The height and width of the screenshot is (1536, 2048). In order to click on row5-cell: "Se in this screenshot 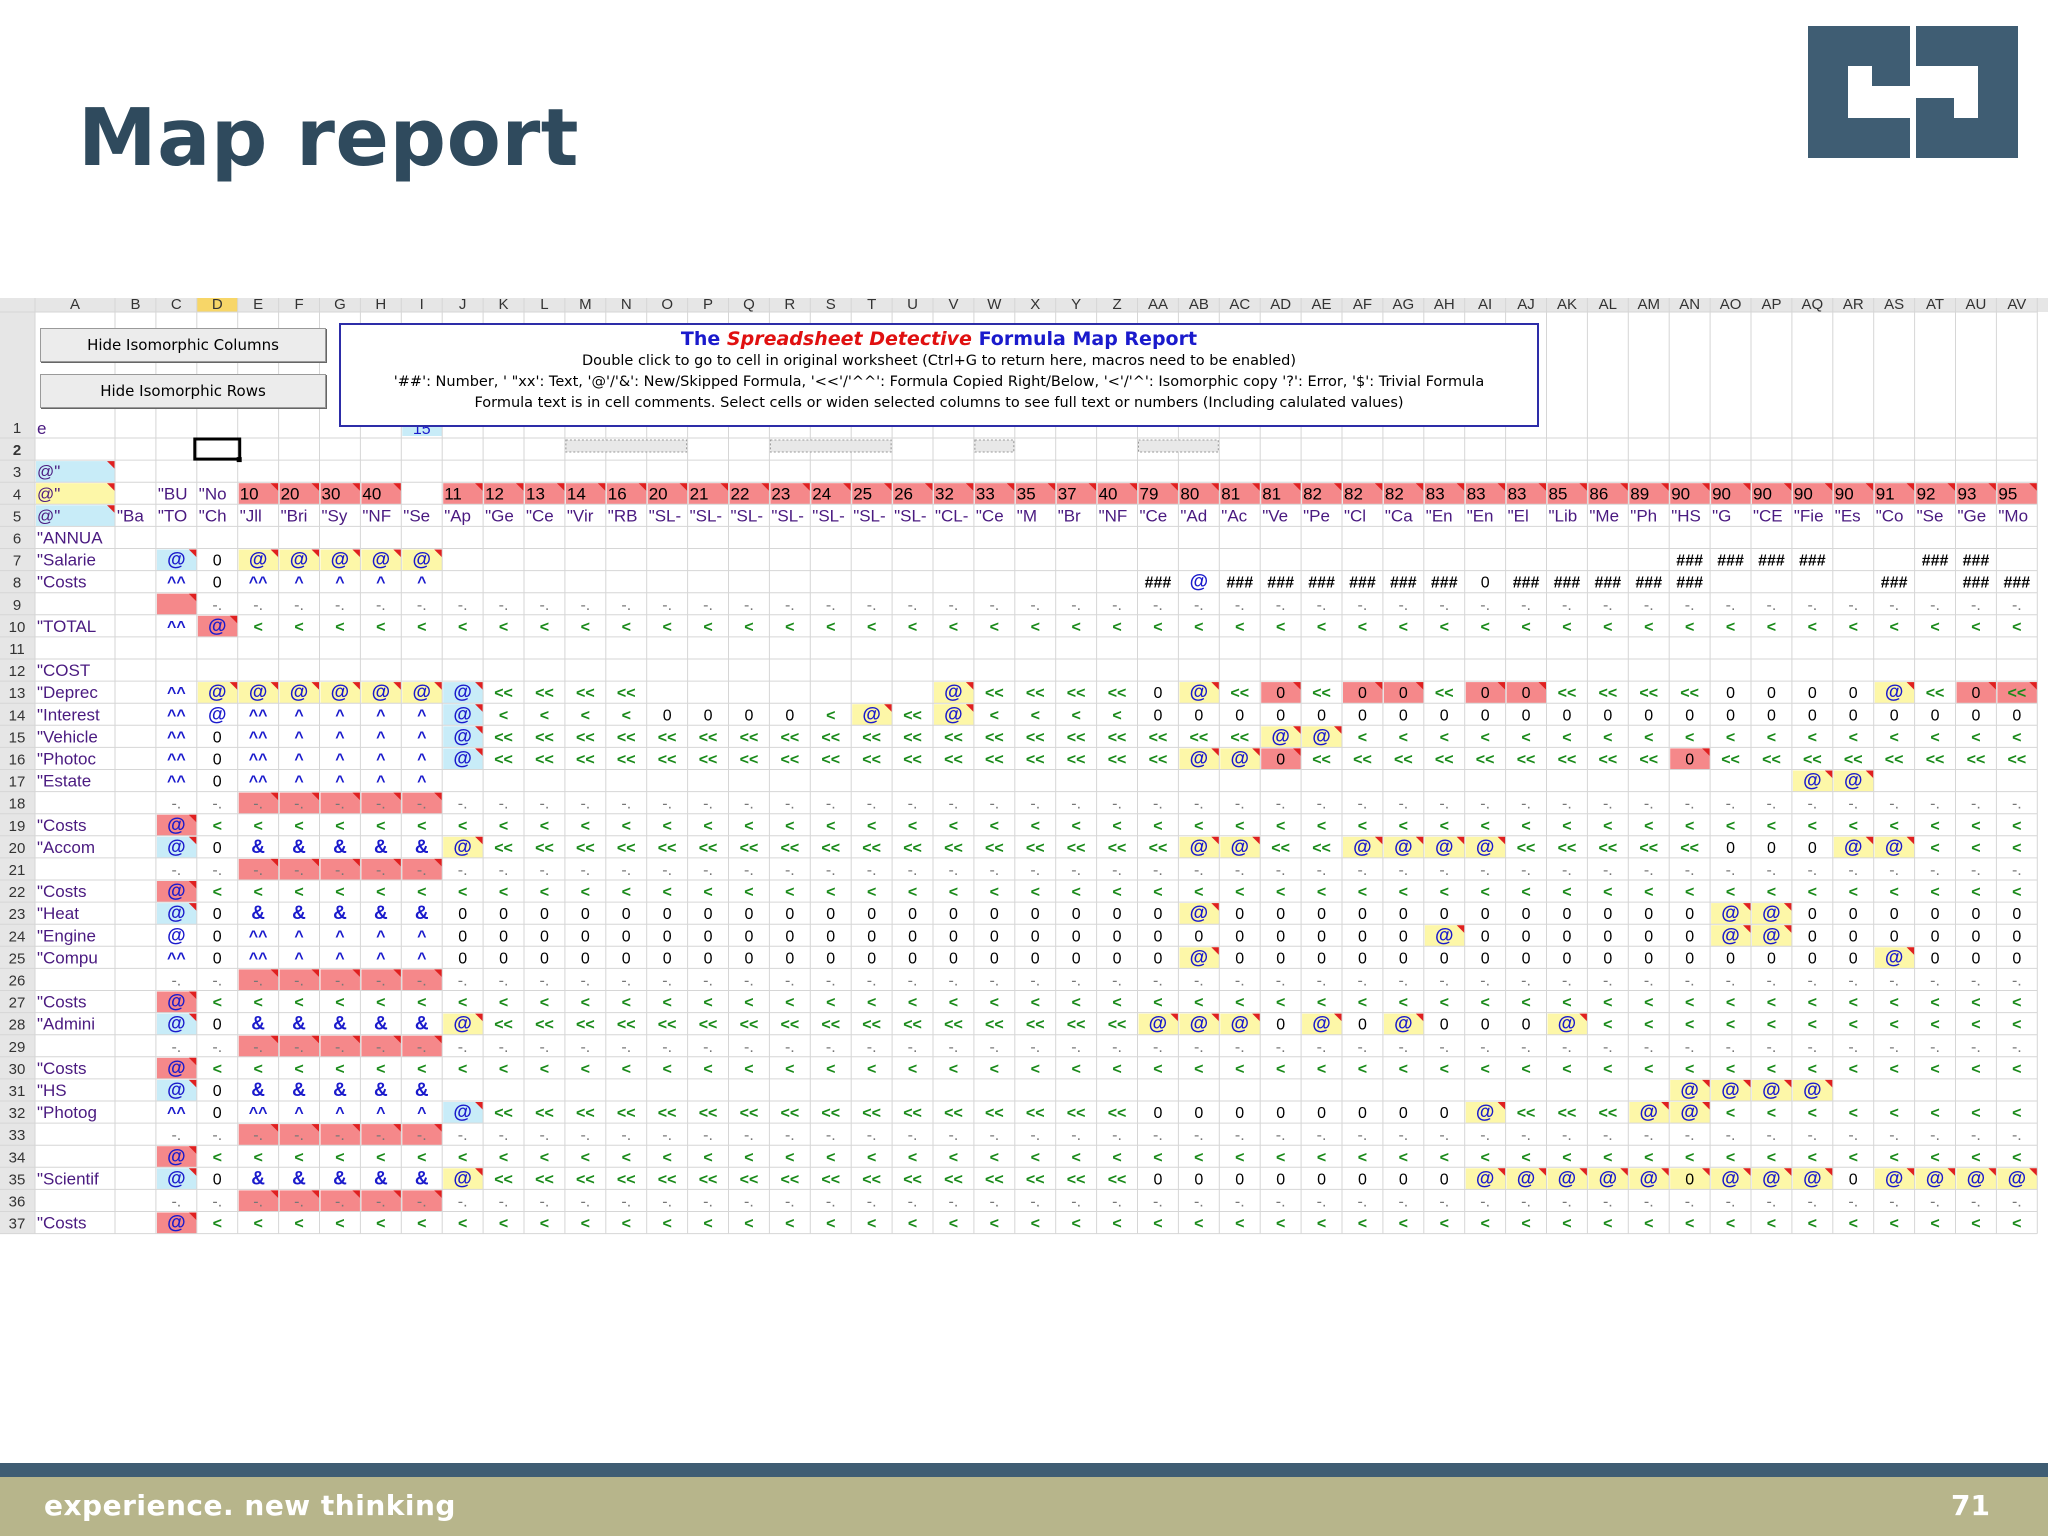, I will do `click(1930, 515)`.